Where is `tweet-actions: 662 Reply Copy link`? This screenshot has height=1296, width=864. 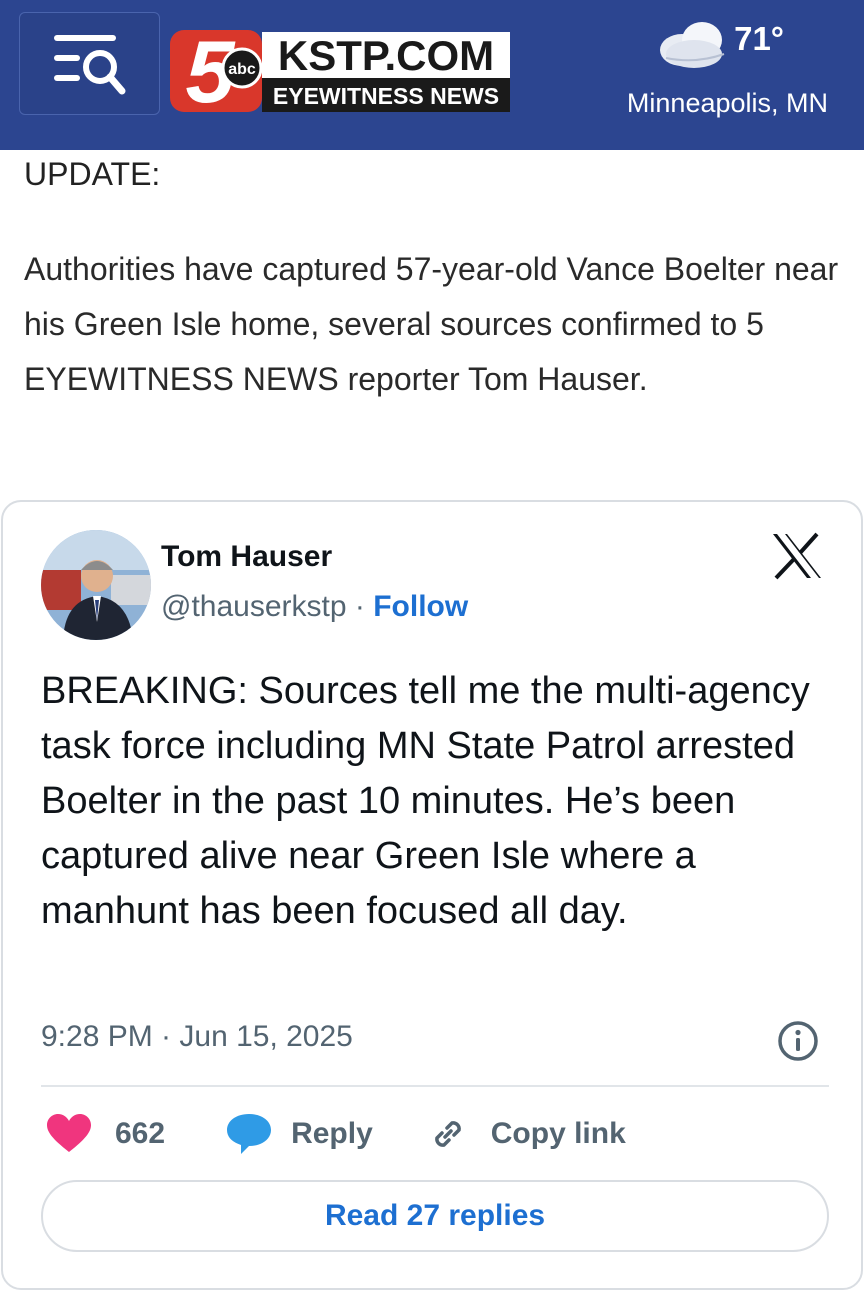
tweet-actions: 662 Reply Copy link is located at coordinates (336, 1134).